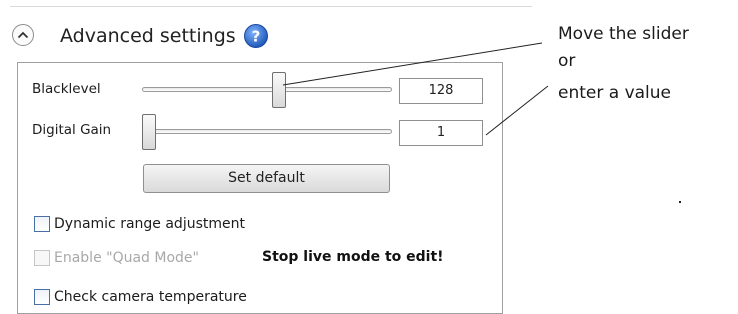 The image size is (738, 314). I want to click on annotation-leader-lines, so click(415, 89).